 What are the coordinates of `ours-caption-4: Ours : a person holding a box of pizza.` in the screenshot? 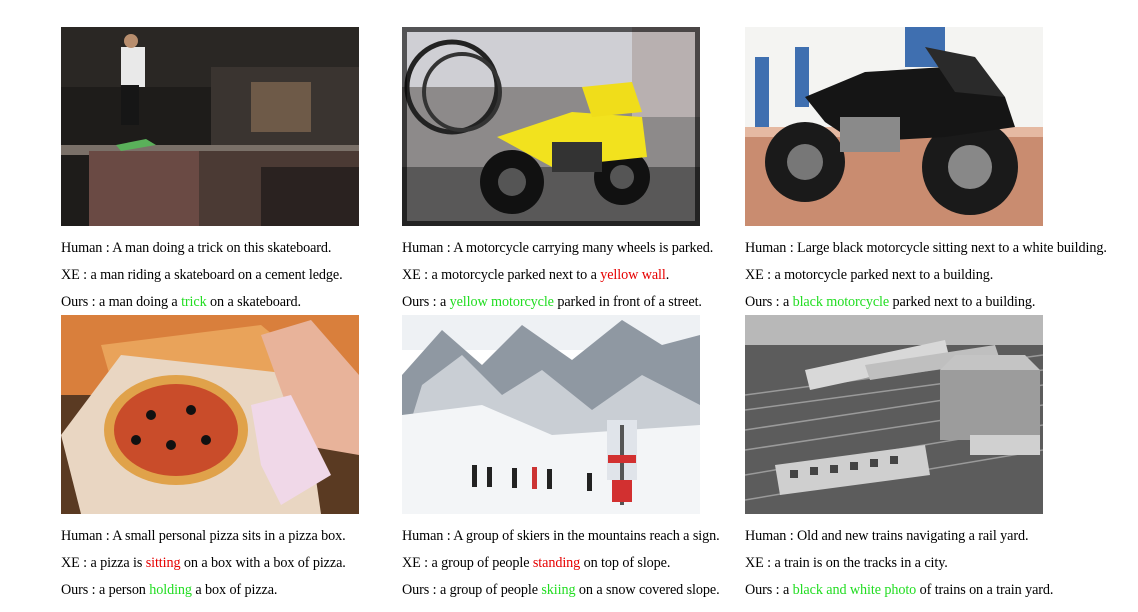 It's located at (169, 590).